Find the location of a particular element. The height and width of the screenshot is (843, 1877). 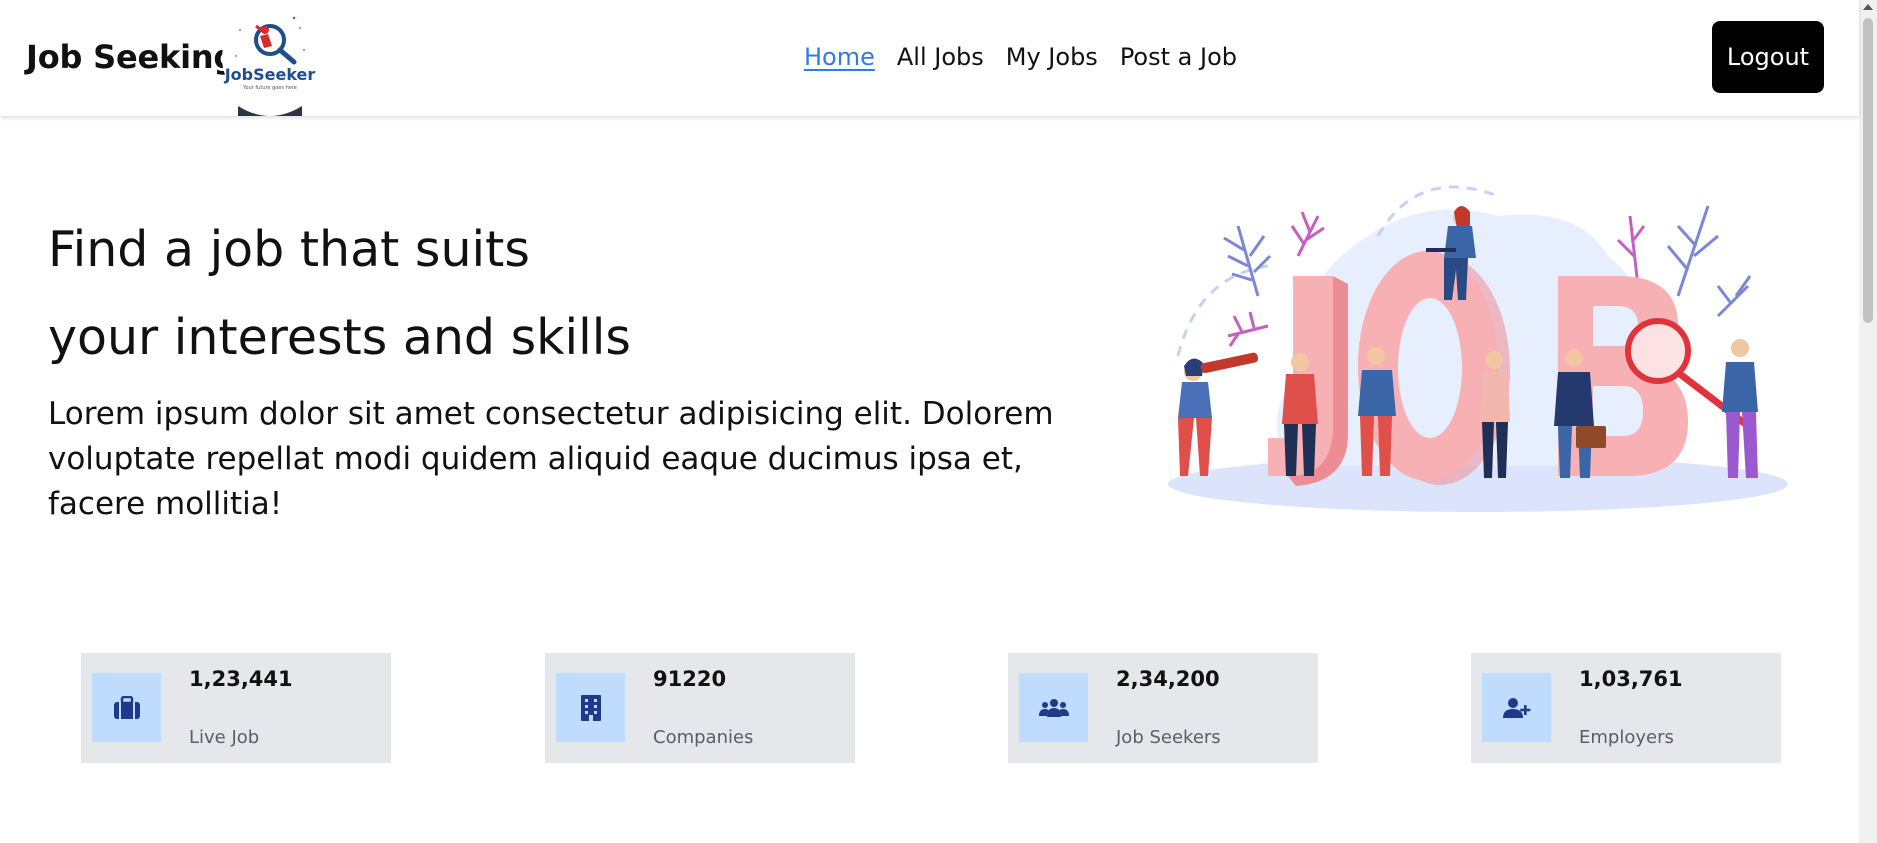

stat-value: 1,23,441 is located at coordinates (241, 679).